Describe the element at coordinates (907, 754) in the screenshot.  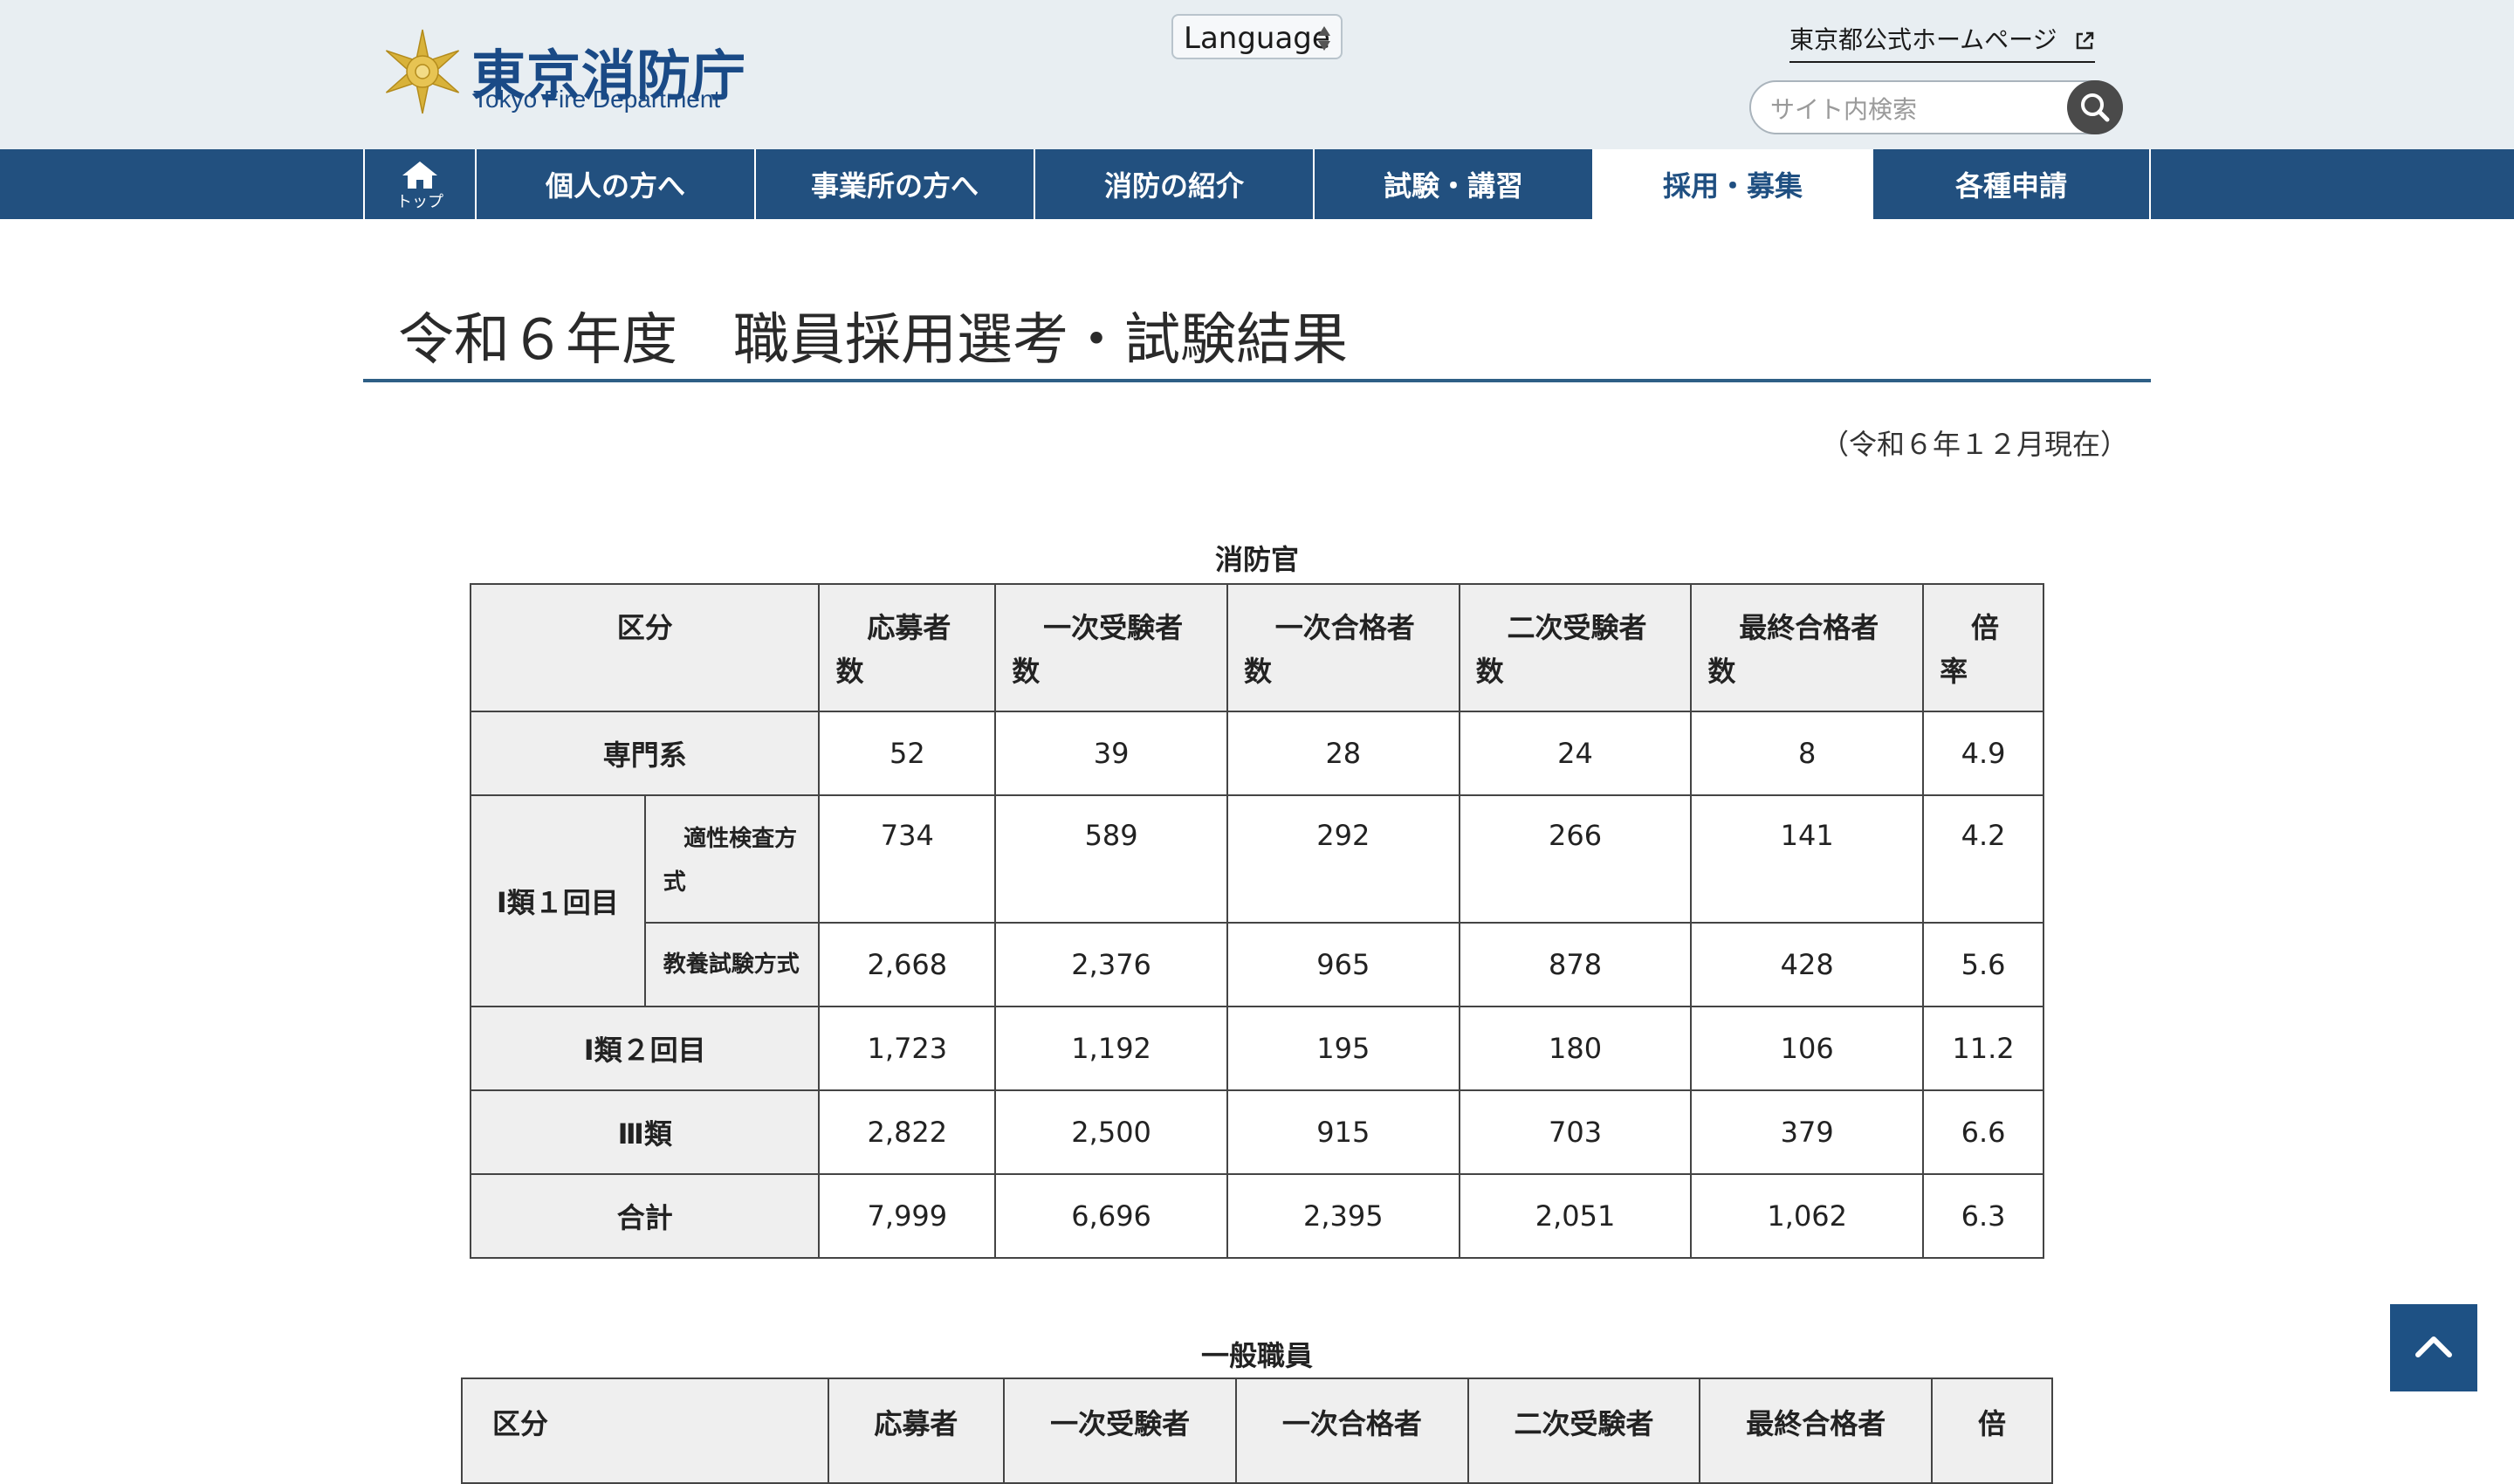
I see `cell-value: 52` at that location.